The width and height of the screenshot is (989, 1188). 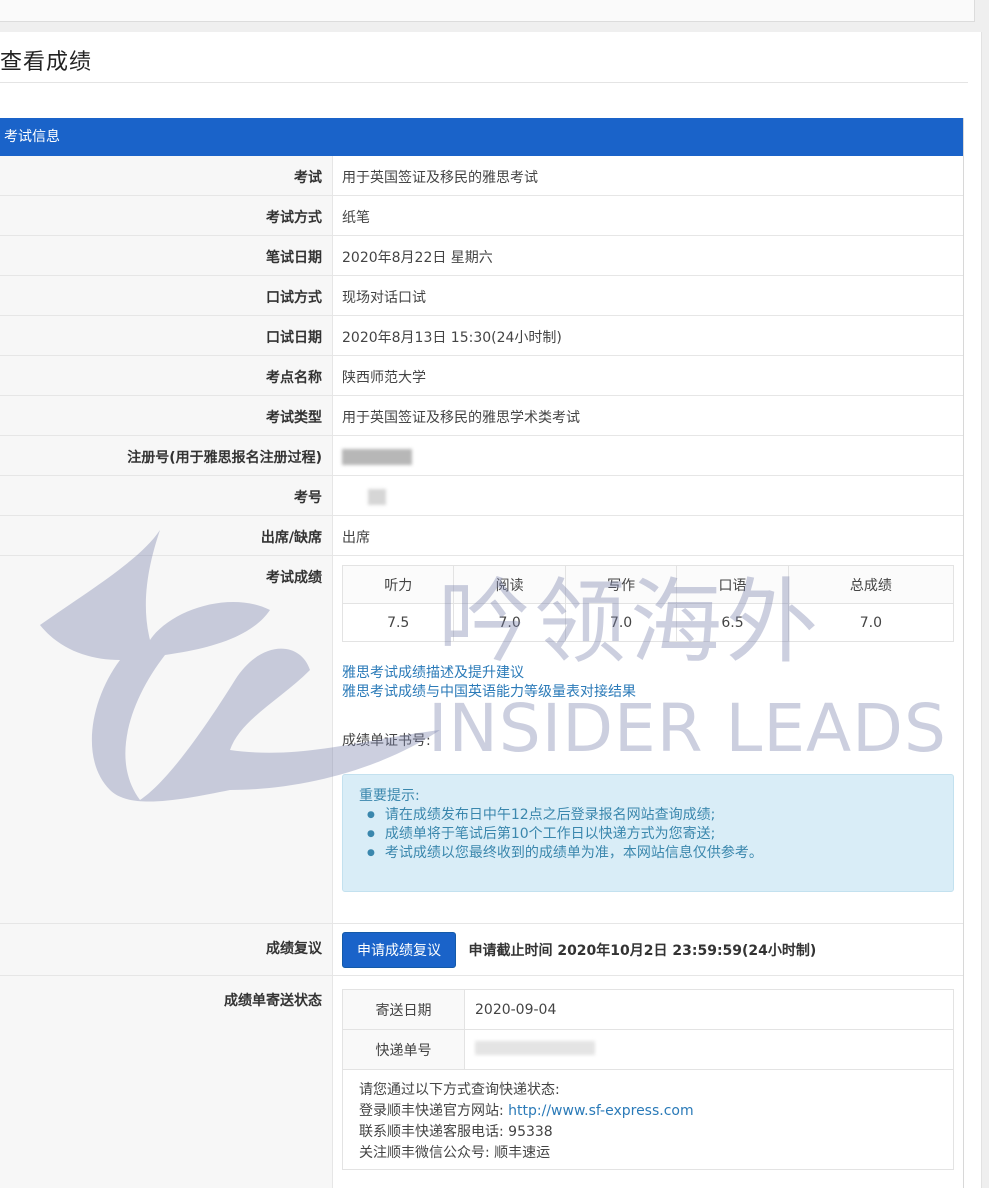 What do you see at coordinates (403, 1009) in the screenshot?
I see `ship-date-label: 寄送日期` at bounding box center [403, 1009].